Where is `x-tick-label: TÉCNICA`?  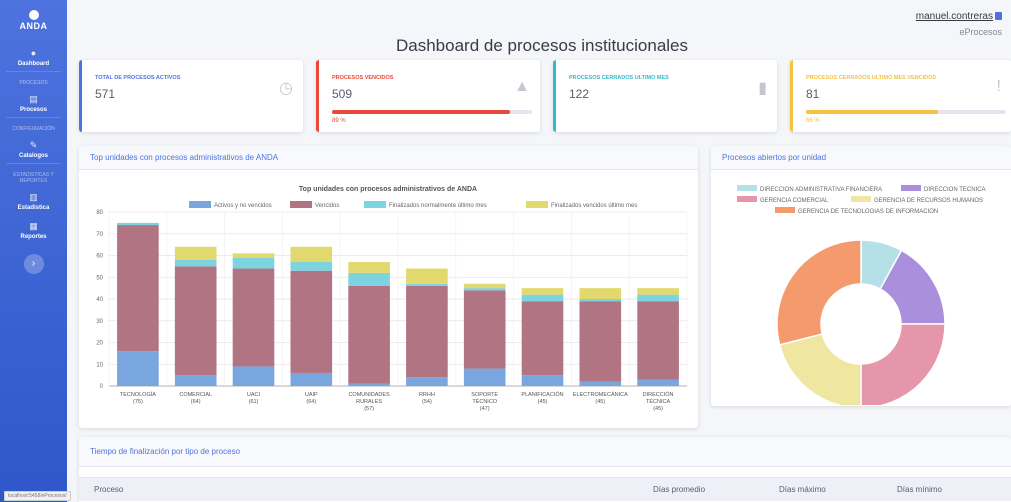
x-tick-label: TÉCNICA is located at coordinates (658, 401).